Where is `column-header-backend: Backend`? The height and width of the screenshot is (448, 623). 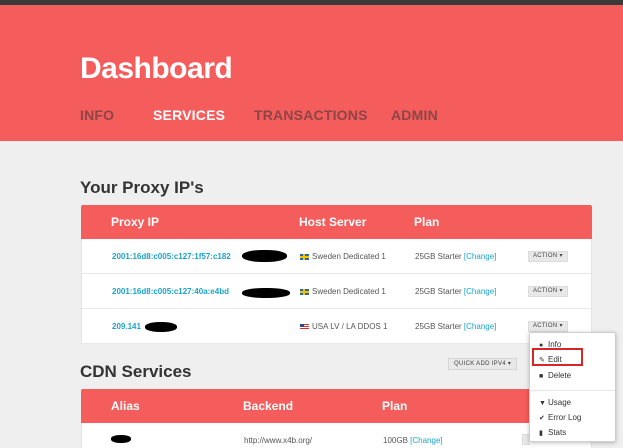
column-header-backend: Backend is located at coordinates (268, 406).